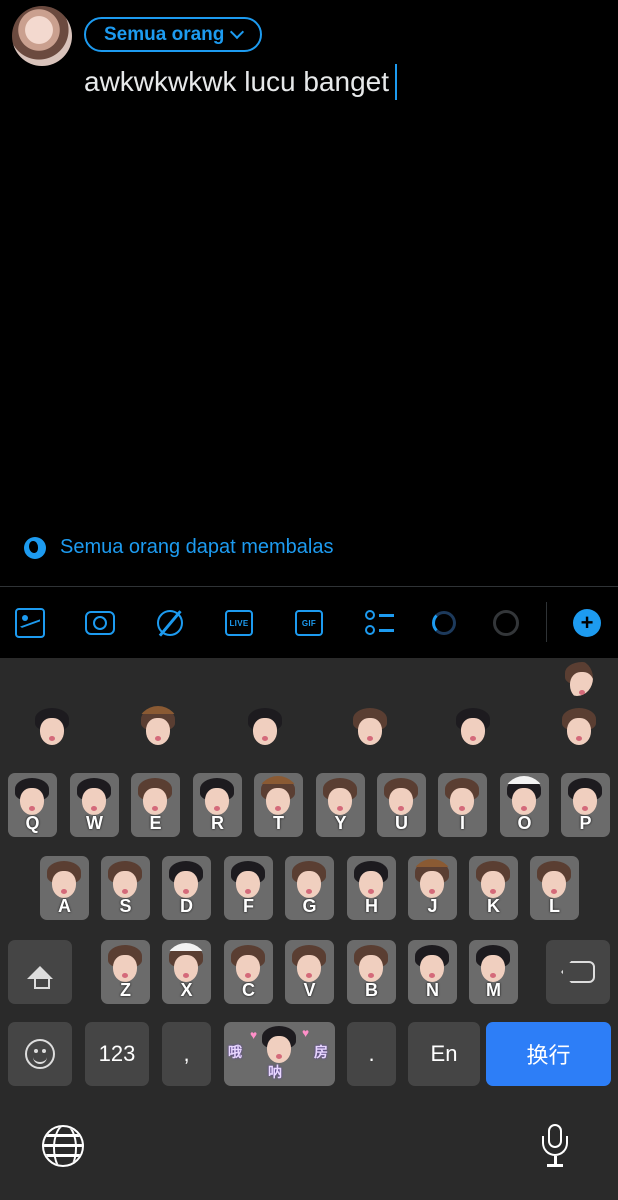  I want to click on language-key: En, so click(444, 1054).